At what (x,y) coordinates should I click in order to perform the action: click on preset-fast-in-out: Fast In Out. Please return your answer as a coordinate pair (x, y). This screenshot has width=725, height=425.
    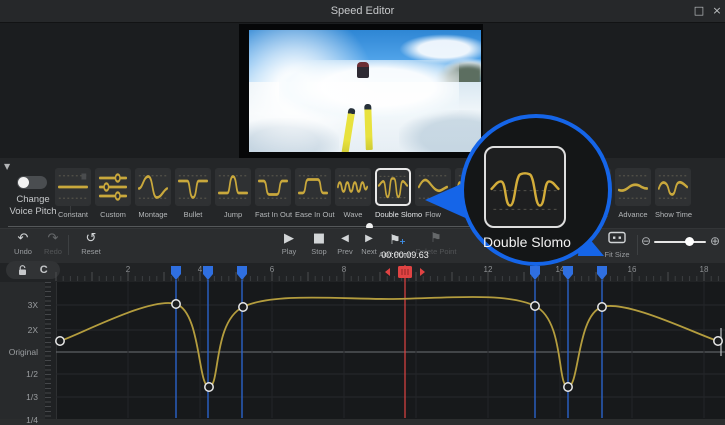
    Looking at the image, I should click on (274, 193).